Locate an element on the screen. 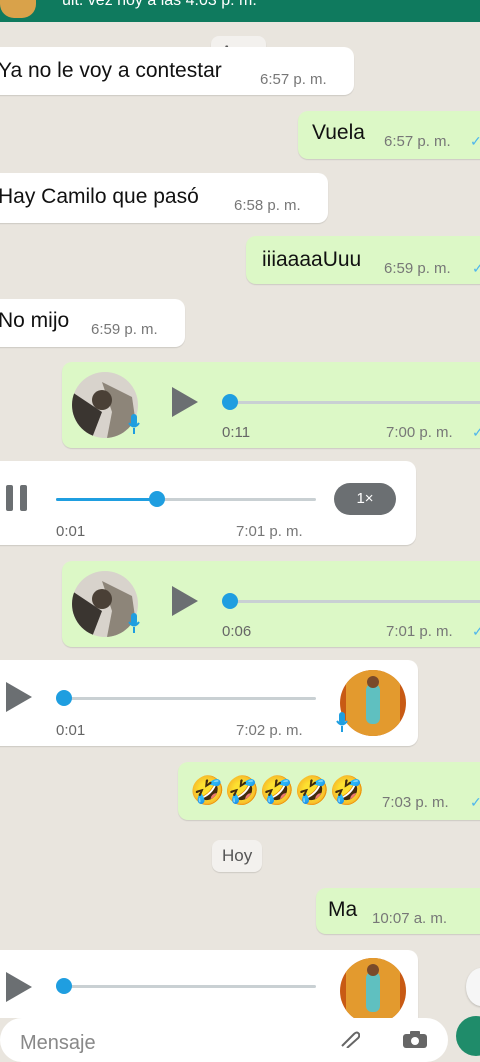  pause-icon is located at coordinates (20, 499).